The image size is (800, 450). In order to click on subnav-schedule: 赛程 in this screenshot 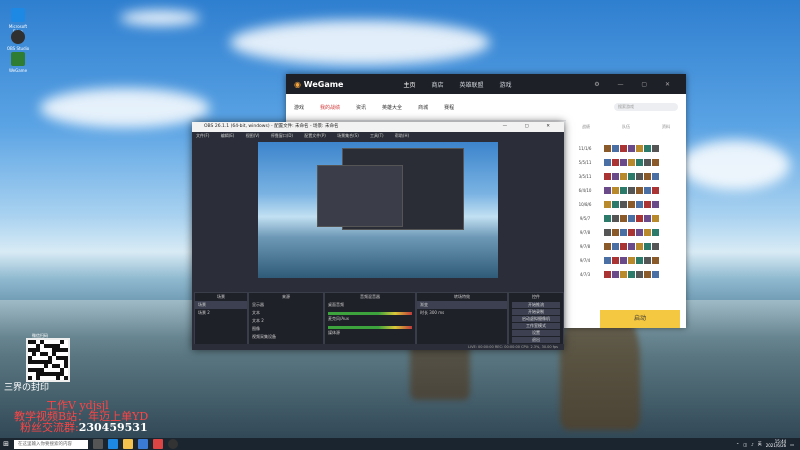, I will do `click(449, 107)`.